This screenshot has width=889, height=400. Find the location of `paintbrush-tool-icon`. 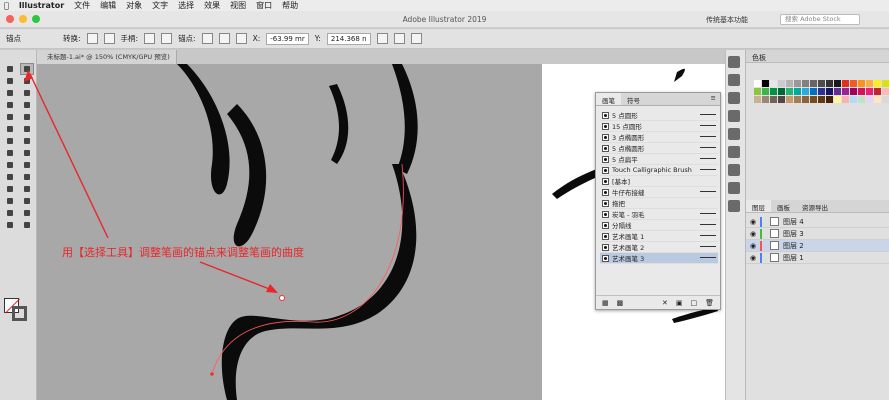

paintbrush-tool-icon is located at coordinates (27, 117).